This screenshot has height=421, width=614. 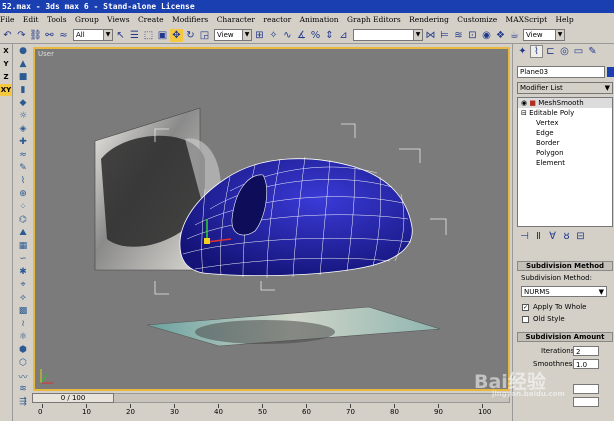 What do you see at coordinates (277, 19) in the screenshot?
I see `menu-reactor: reactor` at bounding box center [277, 19].